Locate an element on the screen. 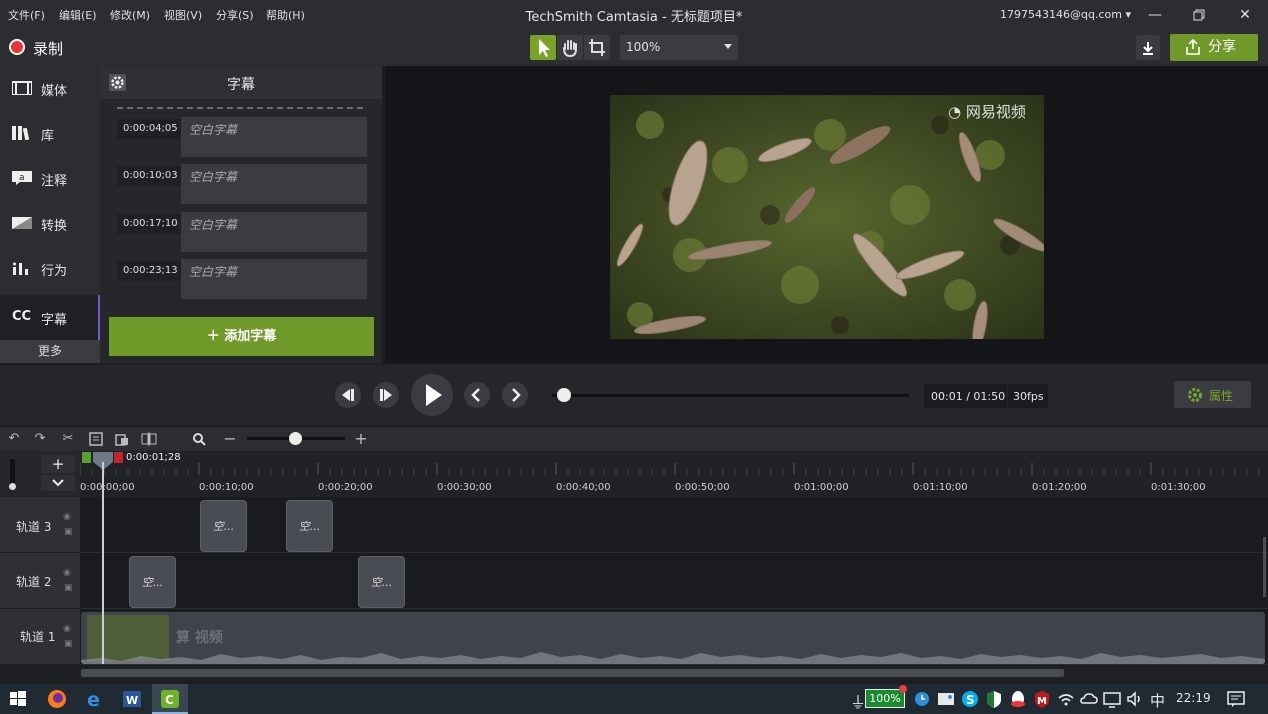  add-track-button: + is located at coordinates (58, 464).